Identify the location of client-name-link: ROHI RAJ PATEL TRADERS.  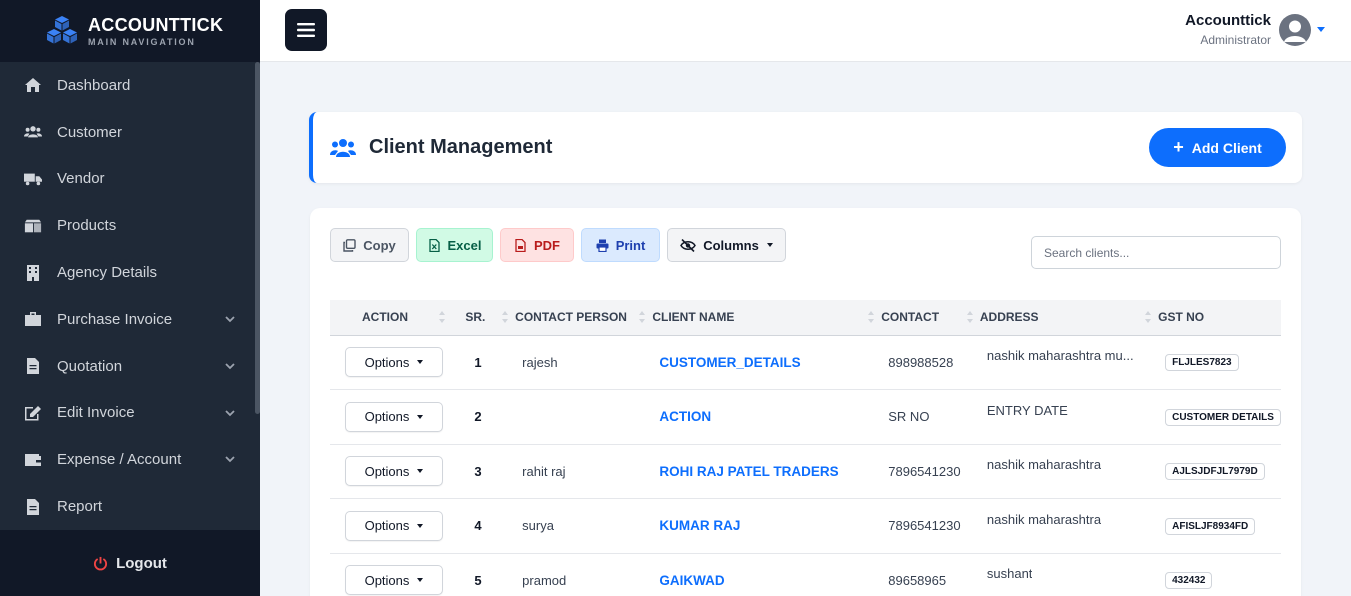
(748, 471).